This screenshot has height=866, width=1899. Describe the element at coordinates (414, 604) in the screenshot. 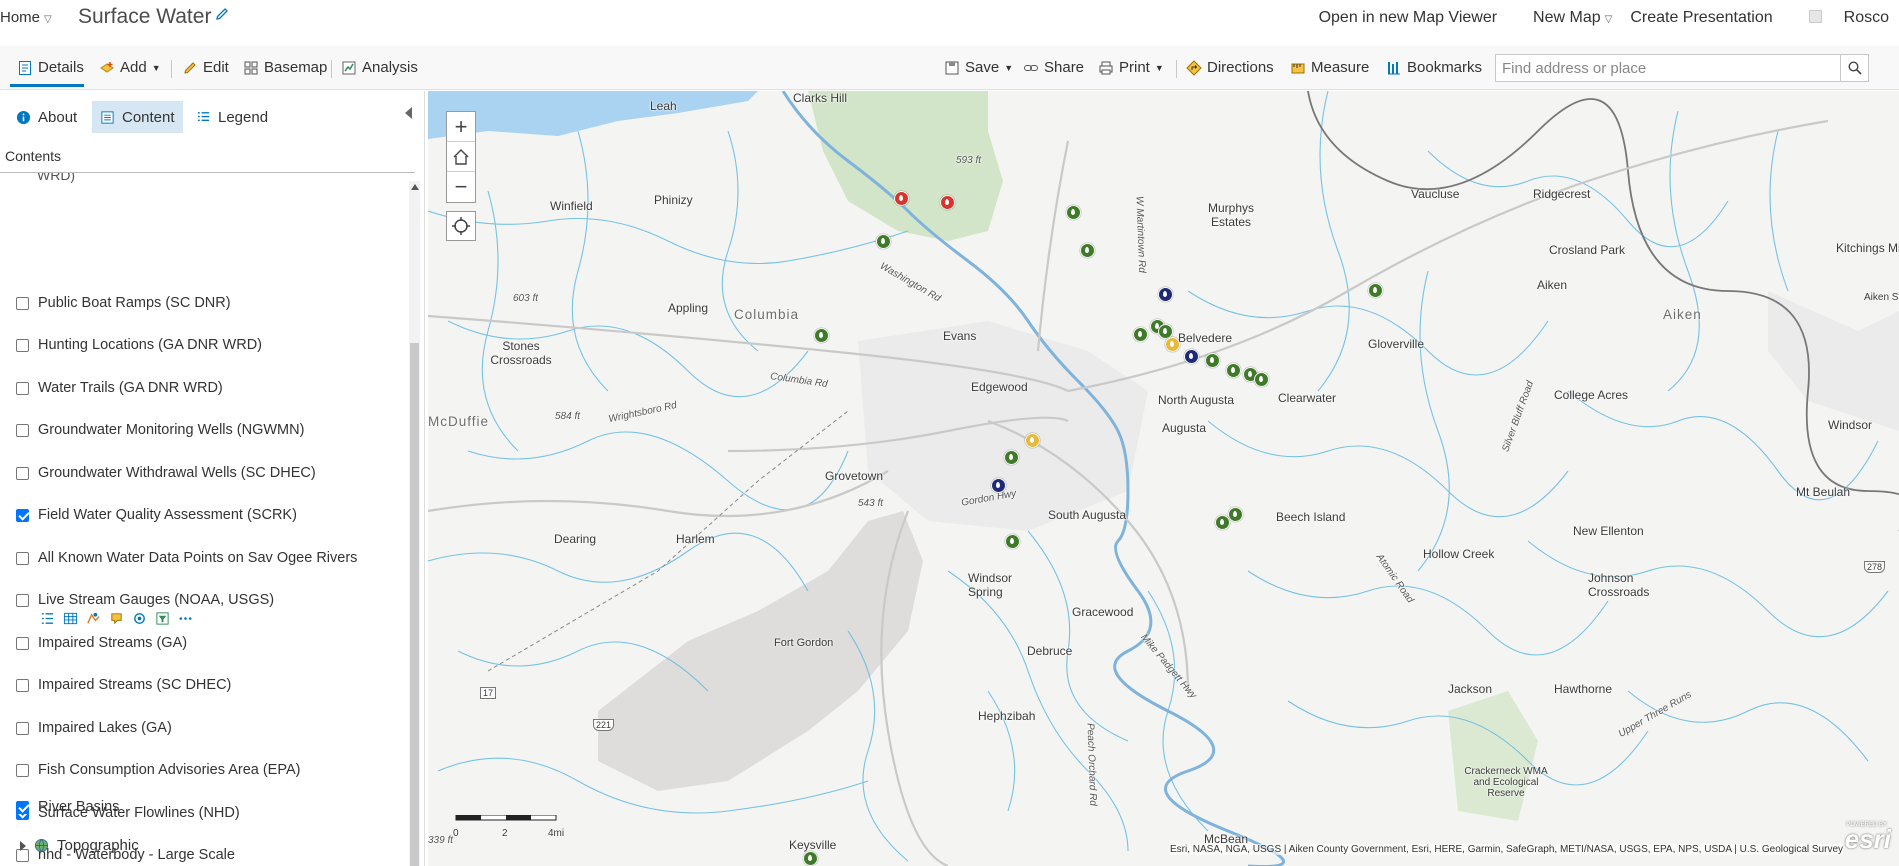

I see `scrollbar-thumb` at that location.